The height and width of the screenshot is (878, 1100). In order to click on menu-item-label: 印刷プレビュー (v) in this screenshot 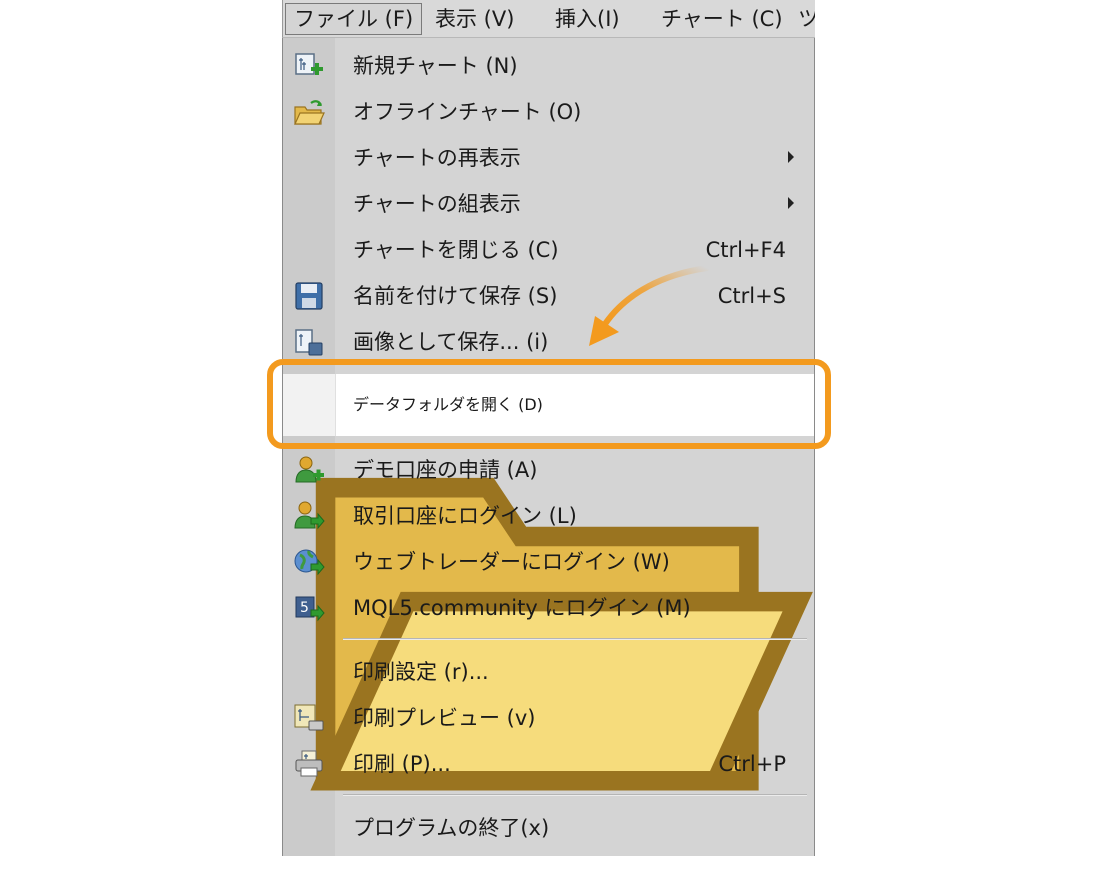, I will do `click(444, 718)`.